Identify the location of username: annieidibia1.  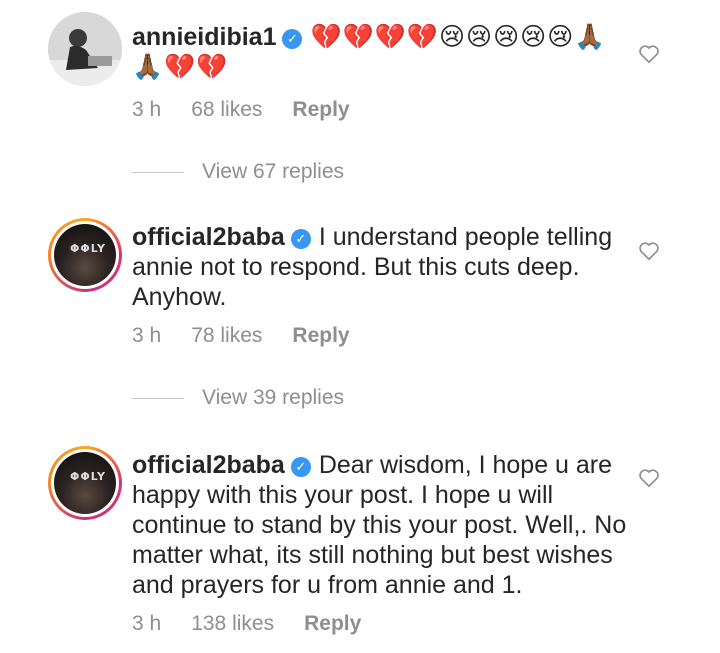
(204, 37).